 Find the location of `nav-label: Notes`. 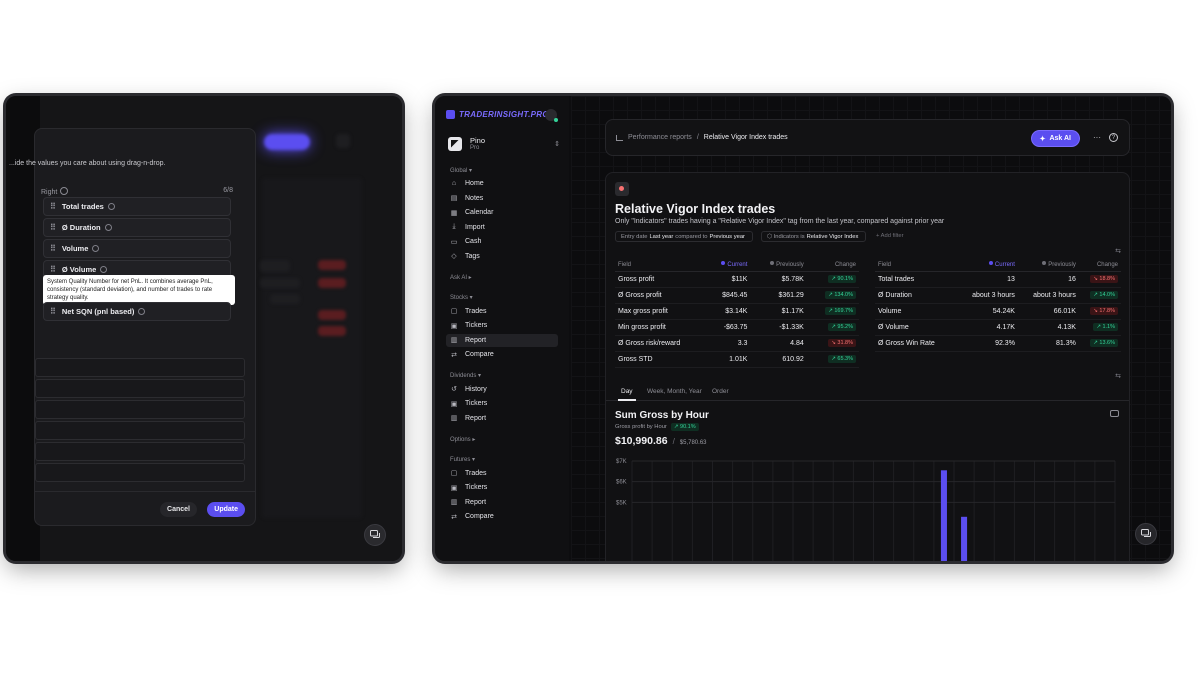

nav-label: Notes is located at coordinates (474, 198).